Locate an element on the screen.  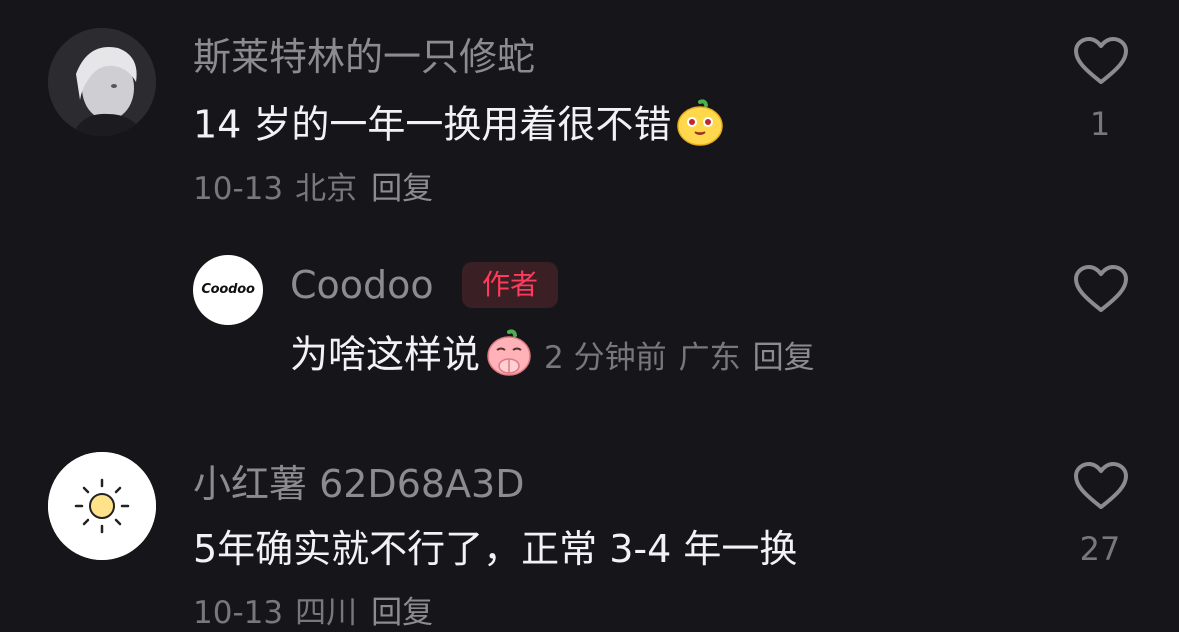
comment-meta: 10-13 北京 回复 is located at coordinates (313, 189).